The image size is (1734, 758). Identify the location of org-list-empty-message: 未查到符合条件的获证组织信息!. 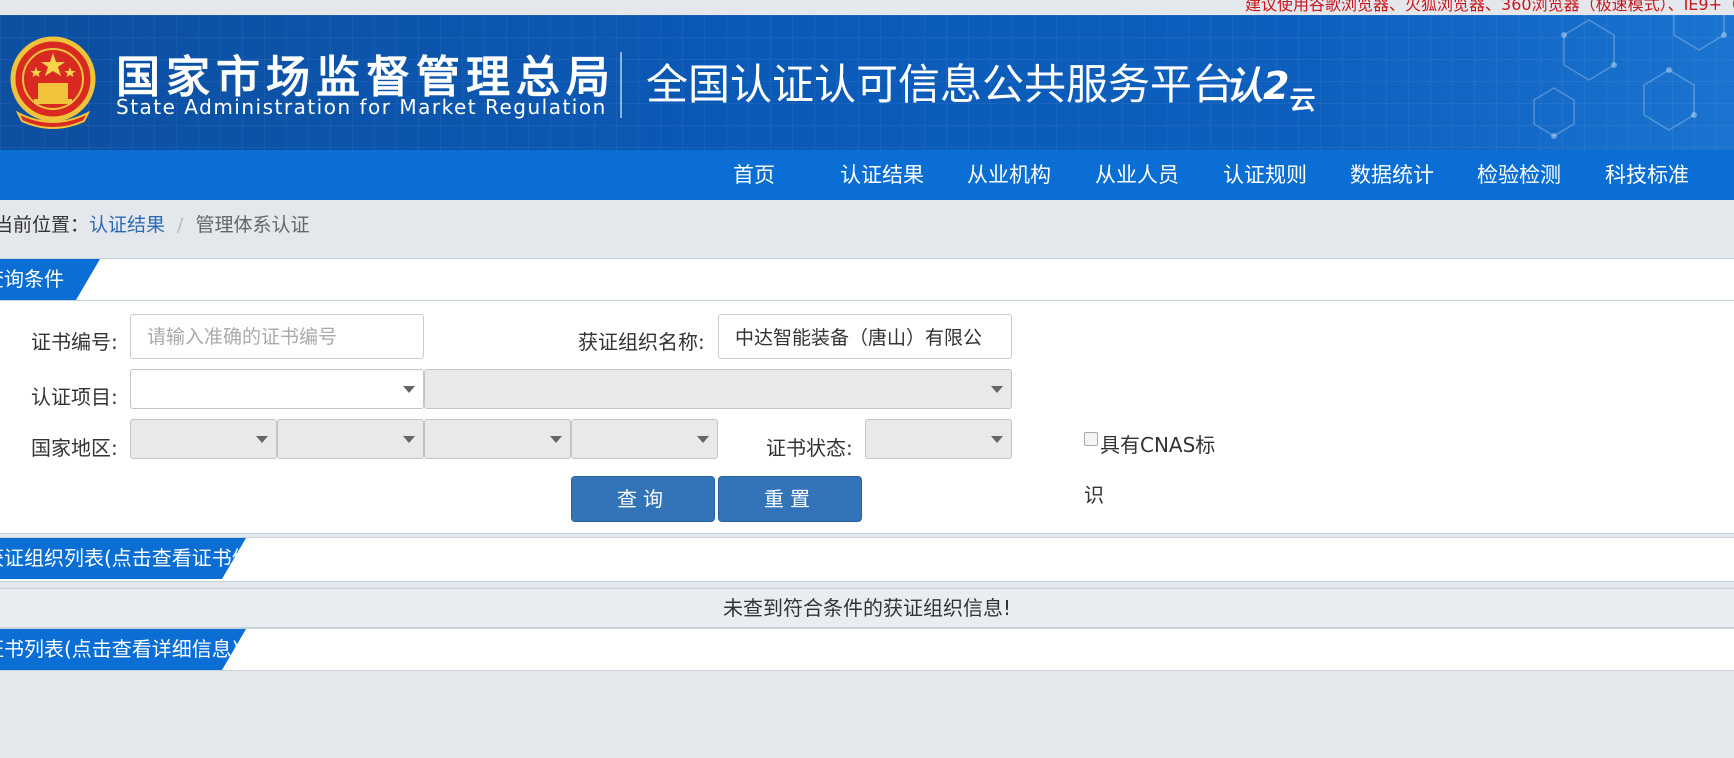
(867, 608).